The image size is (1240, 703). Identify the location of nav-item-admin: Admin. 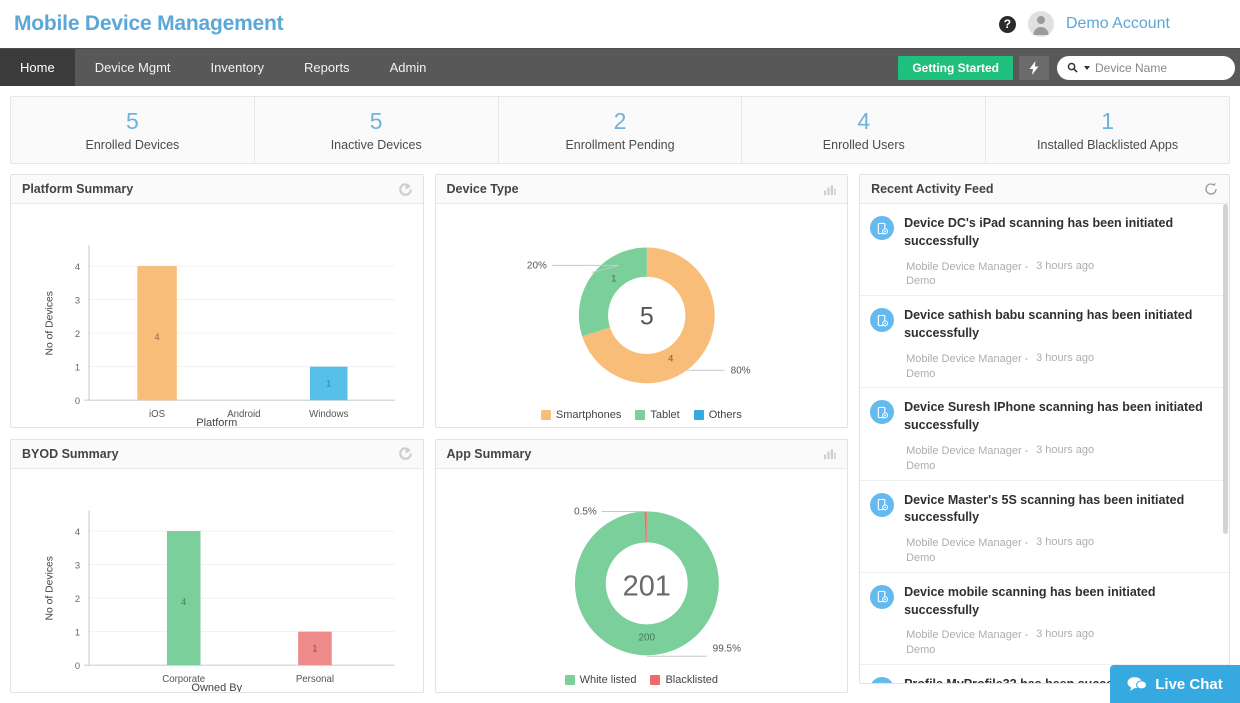
(408, 67).